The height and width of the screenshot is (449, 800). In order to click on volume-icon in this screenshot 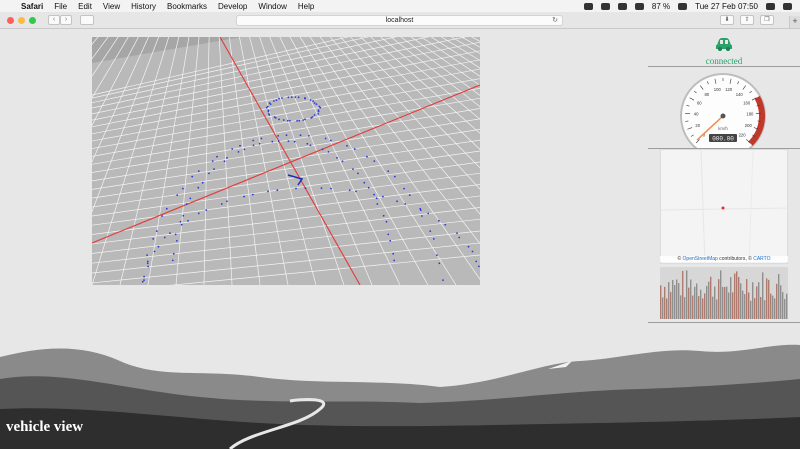, I will do `click(639, 6)`.